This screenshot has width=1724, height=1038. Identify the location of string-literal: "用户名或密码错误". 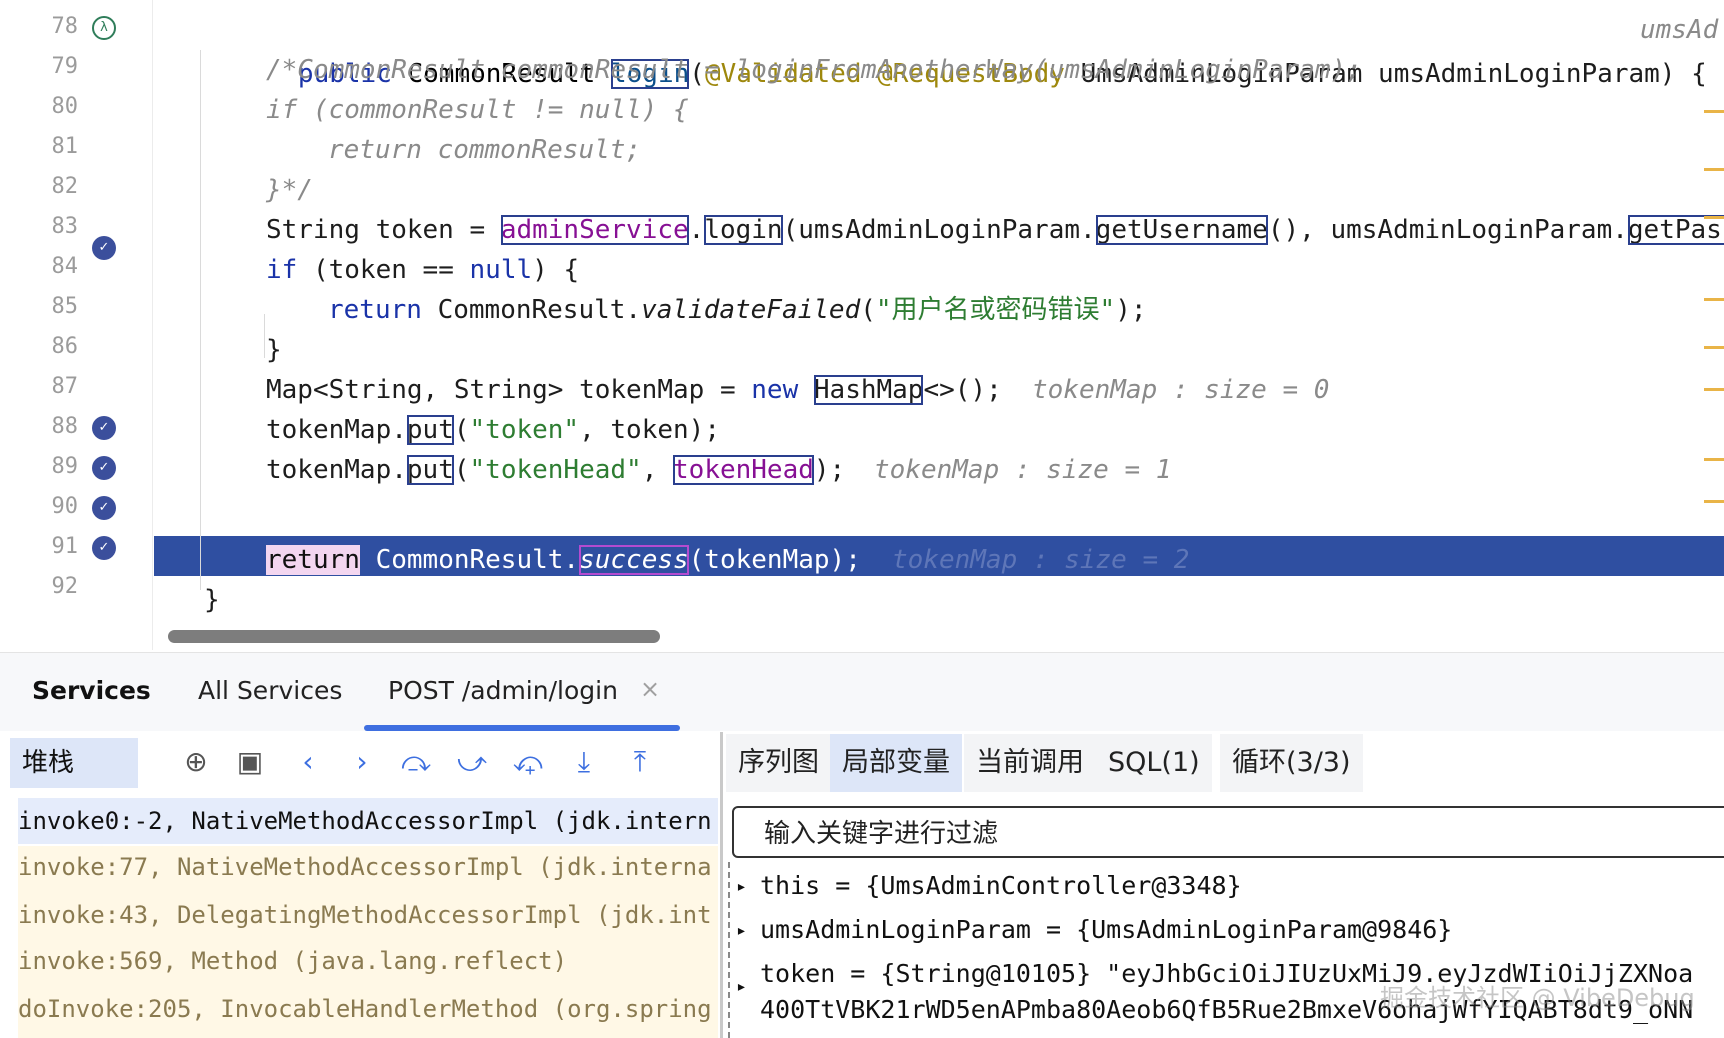
(995, 310).